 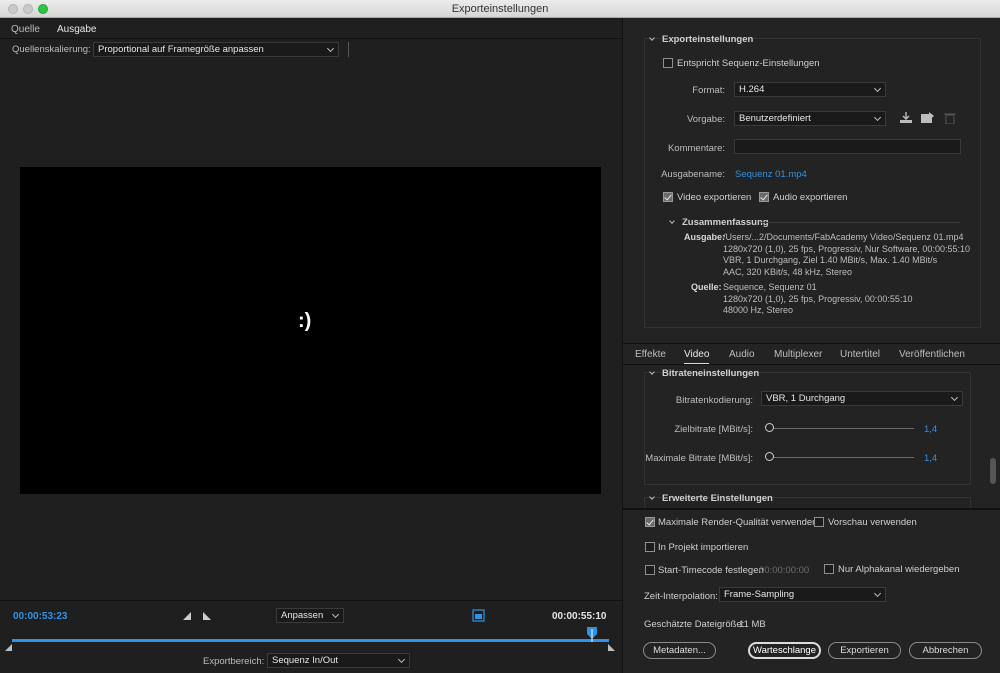 I want to click on target-bitrate-label: Zielbitrate [MBit/s]:, so click(x=713, y=429).